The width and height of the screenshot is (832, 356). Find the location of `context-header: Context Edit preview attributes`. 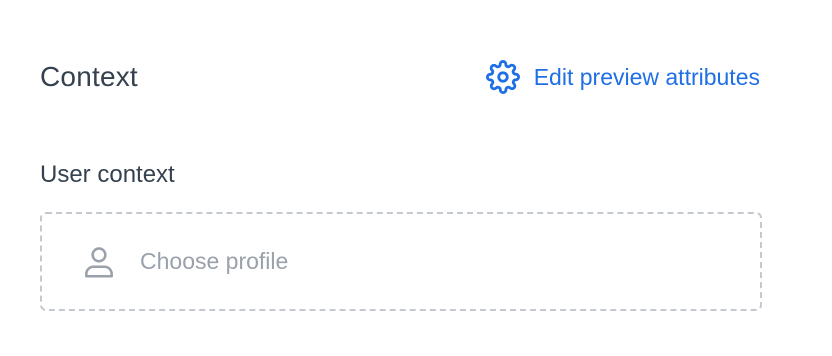

context-header: Context Edit preview attributes is located at coordinates (401, 77).